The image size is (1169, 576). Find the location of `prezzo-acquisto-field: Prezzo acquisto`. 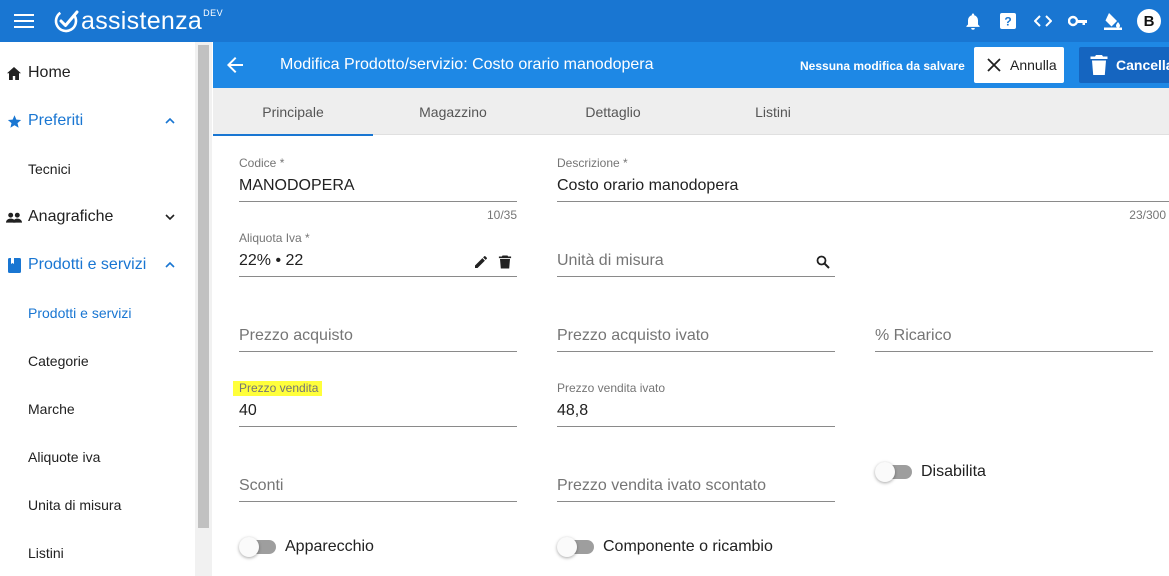

prezzo-acquisto-field: Prezzo acquisto is located at coordinates (378, 327).